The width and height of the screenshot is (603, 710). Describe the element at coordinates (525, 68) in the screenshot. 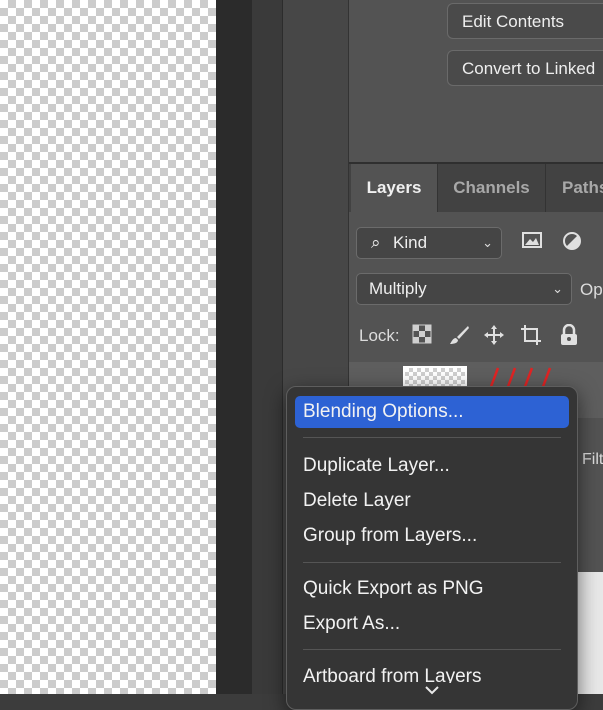

I see `convert-to-linked-button: Convert to Linked` at that location.